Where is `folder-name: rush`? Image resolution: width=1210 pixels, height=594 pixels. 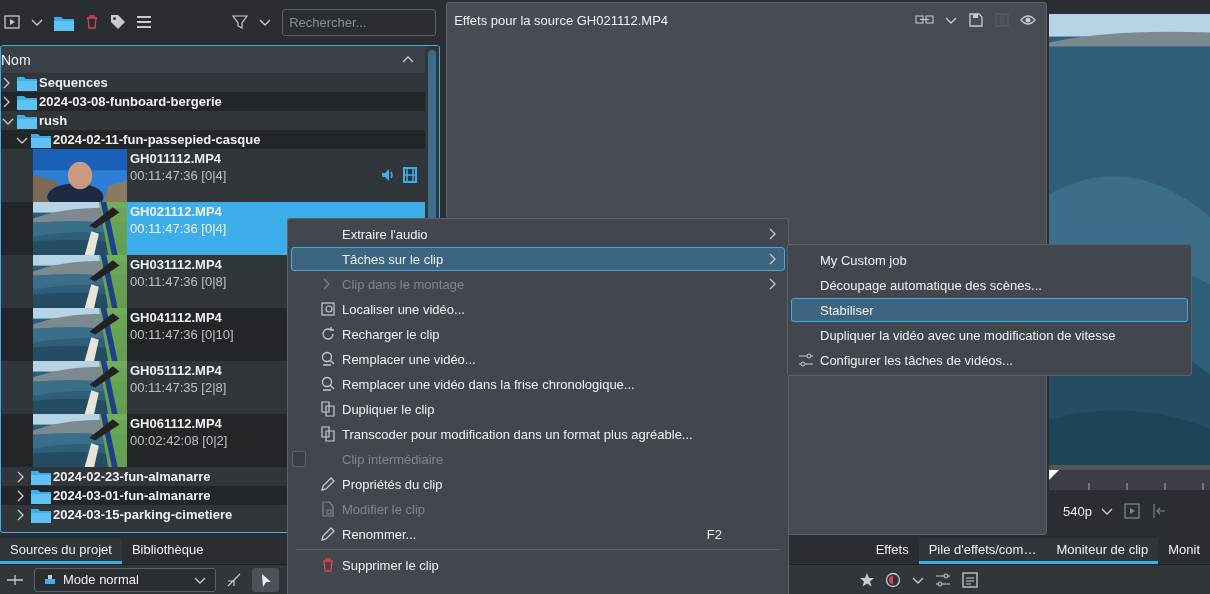
folder-name: rush is located at coordinates (53, 120).